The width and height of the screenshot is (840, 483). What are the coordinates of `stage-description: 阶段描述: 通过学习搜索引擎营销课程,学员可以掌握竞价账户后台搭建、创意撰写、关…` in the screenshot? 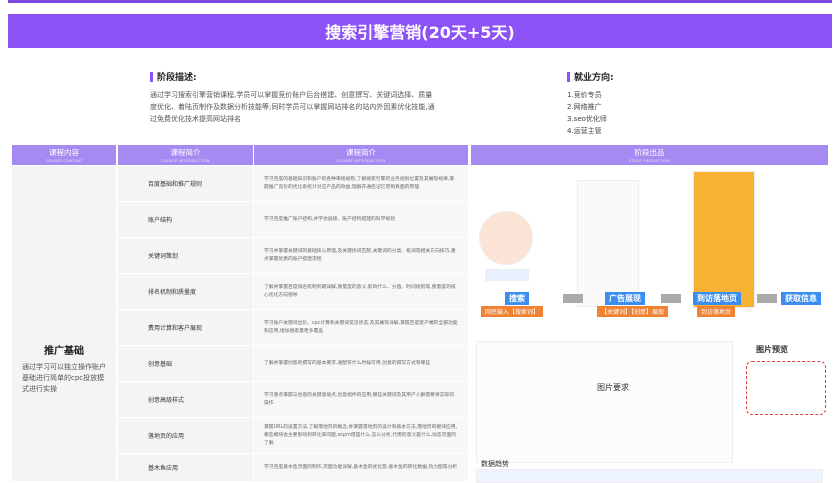 It's located at (292, 97).